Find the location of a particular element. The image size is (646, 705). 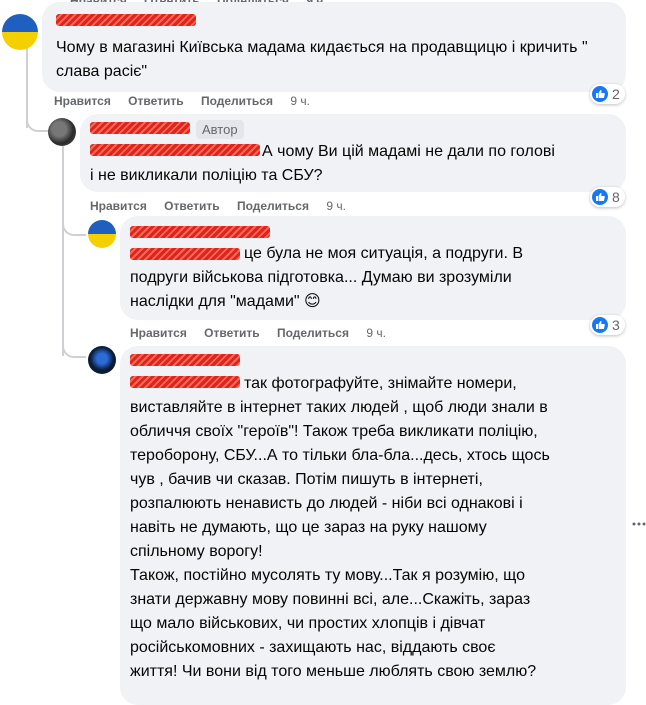

thread-line is located at coordinates (63, 251).